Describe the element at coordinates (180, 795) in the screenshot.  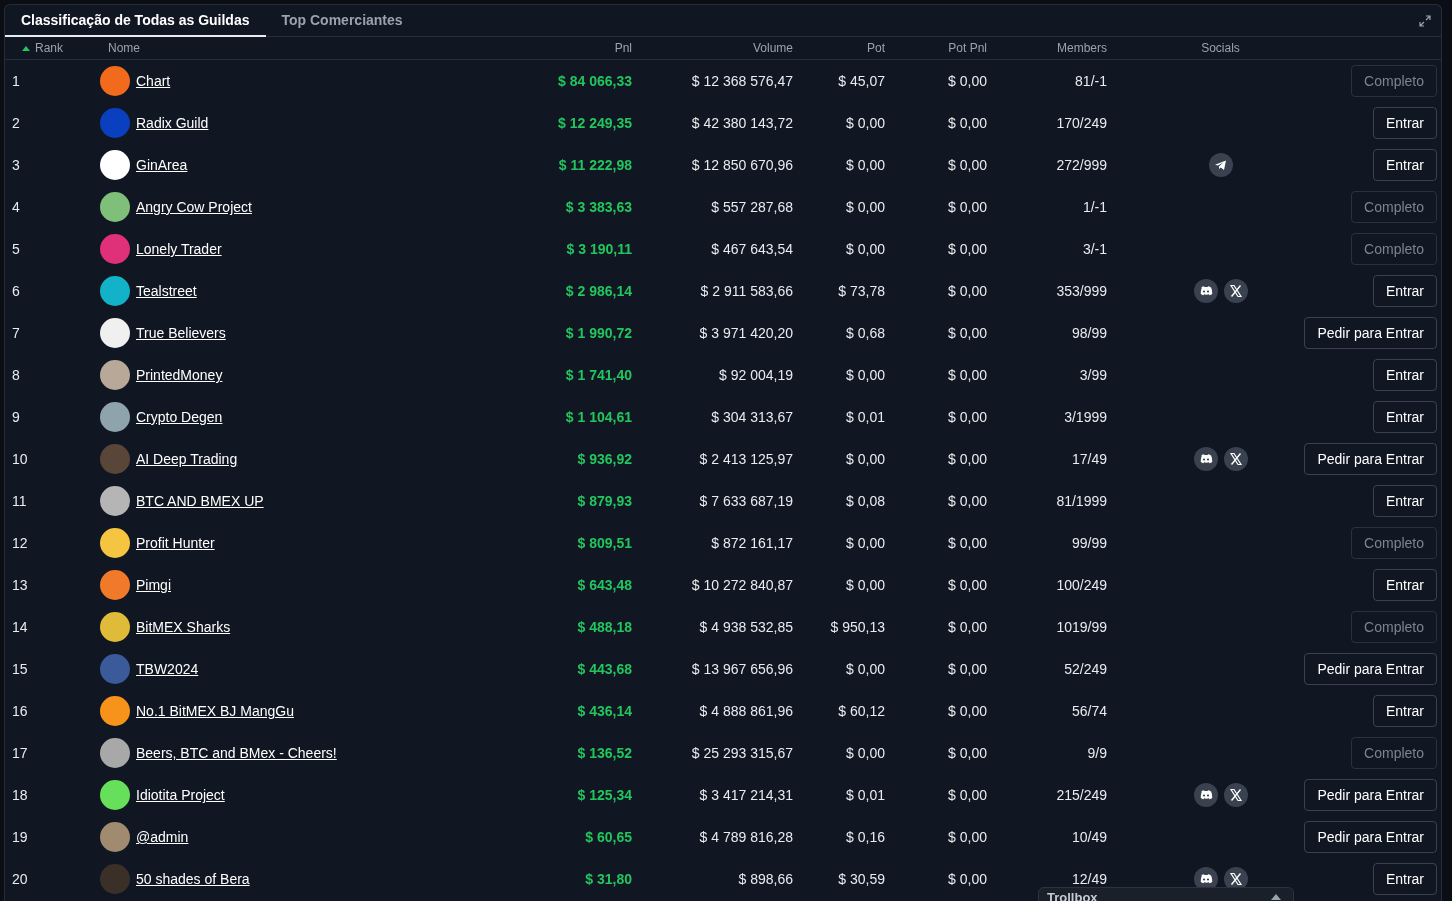
I see `guild-link: Idiotita Project` at that location.